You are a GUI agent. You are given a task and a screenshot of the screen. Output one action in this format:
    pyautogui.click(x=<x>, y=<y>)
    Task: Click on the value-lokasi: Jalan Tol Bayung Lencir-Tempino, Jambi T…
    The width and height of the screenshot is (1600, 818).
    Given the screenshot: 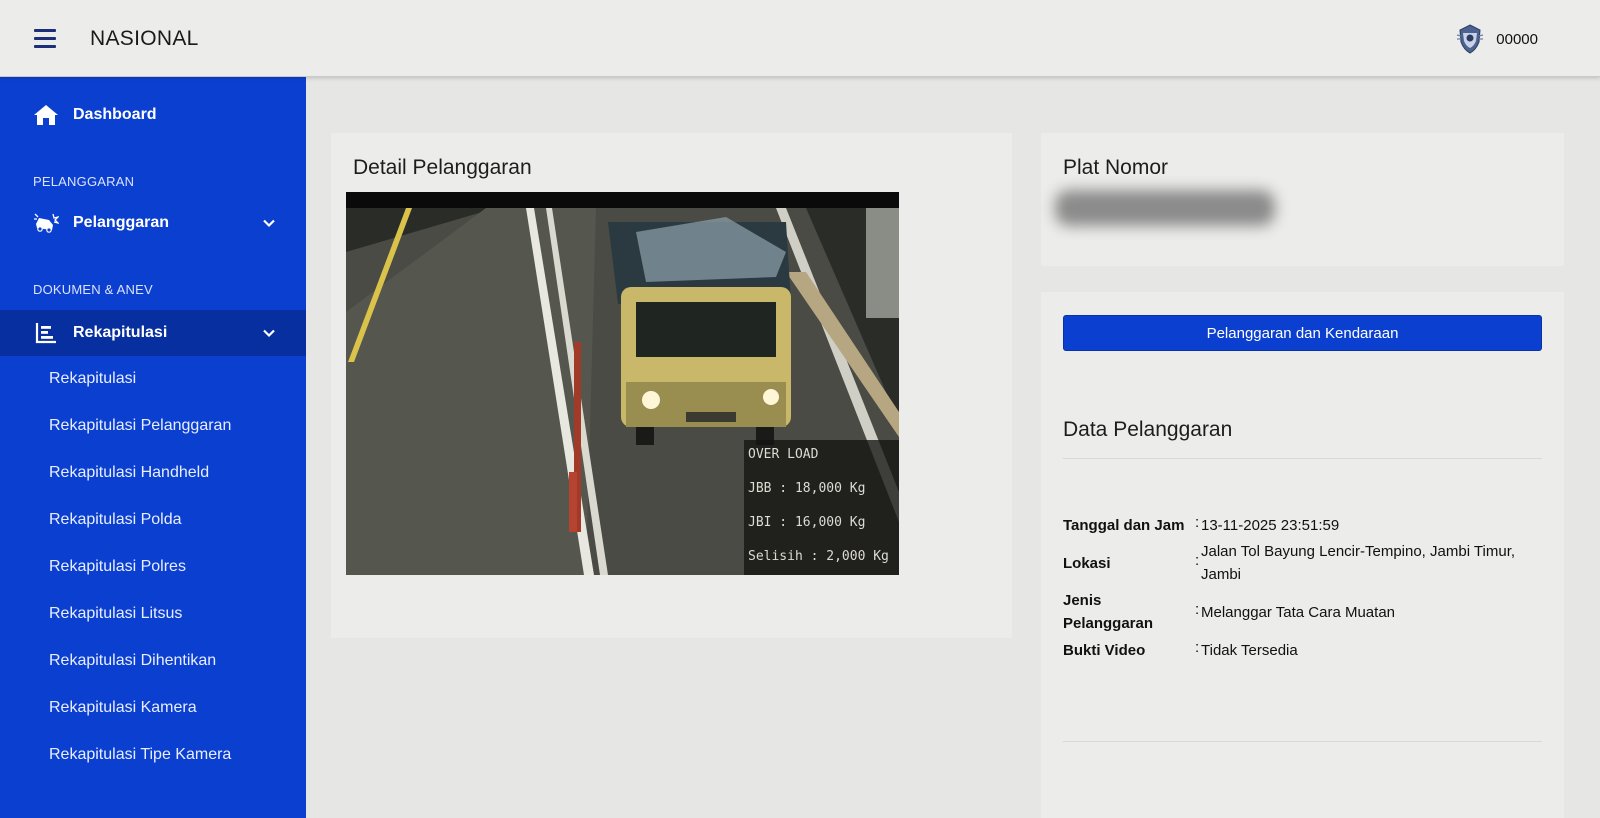 What is the action you would take?
    pyautogui.click(x=1358, y=563)
    